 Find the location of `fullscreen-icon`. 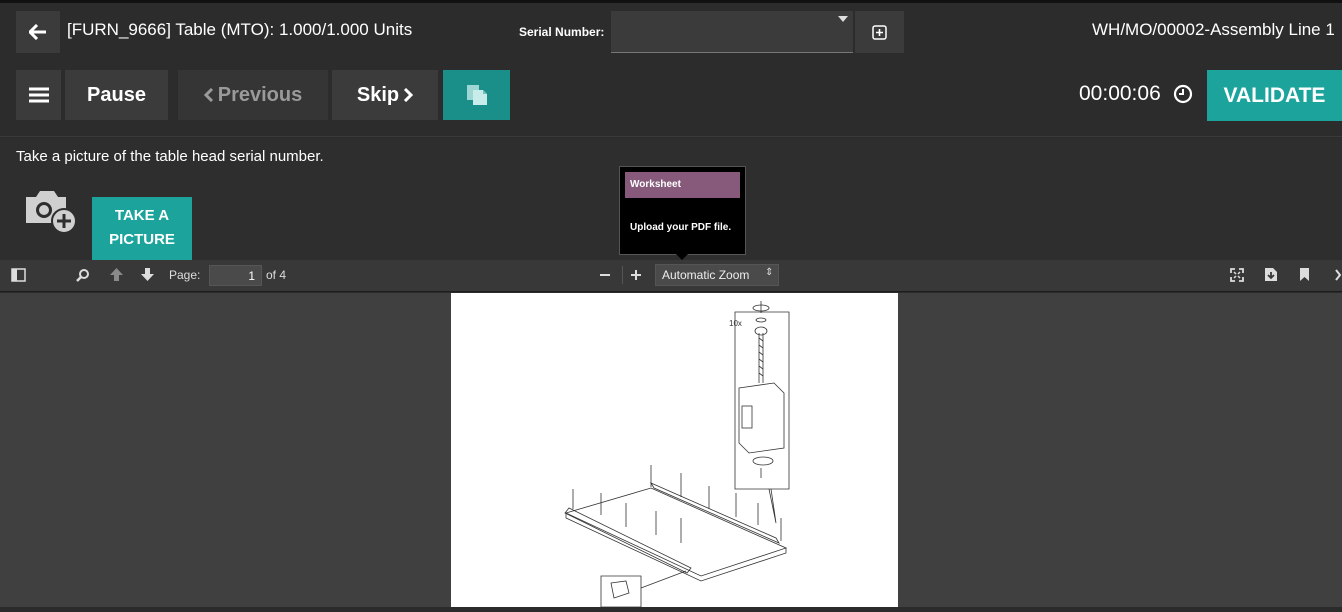

fullscreen-icon is located at coordinates (1237, 275).